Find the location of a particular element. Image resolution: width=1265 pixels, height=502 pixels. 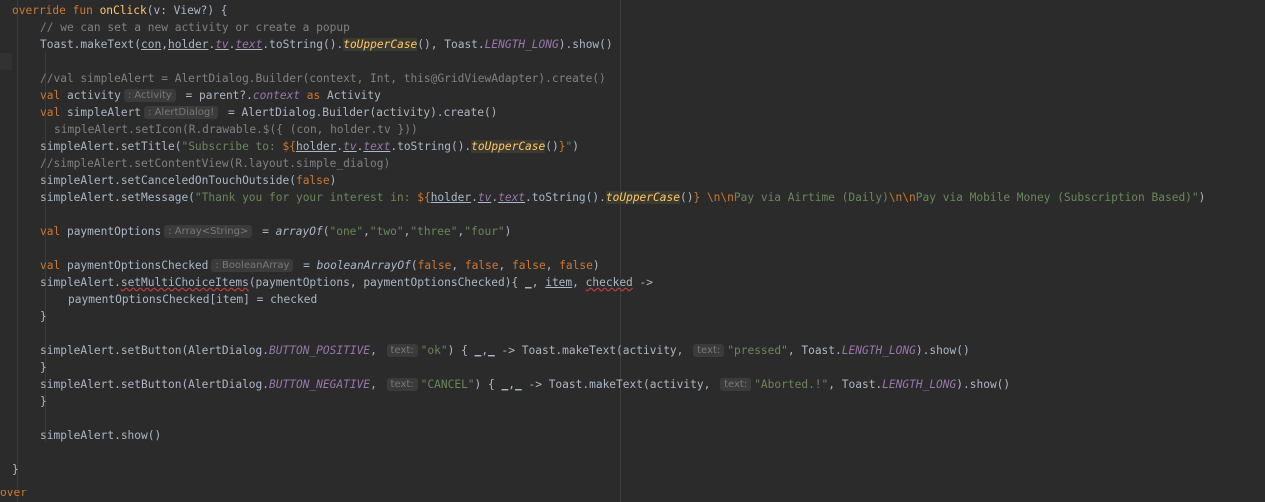

code-token: simpleAlert.setCanceledOnTouchOutside( is located at coordinates (168, 180).